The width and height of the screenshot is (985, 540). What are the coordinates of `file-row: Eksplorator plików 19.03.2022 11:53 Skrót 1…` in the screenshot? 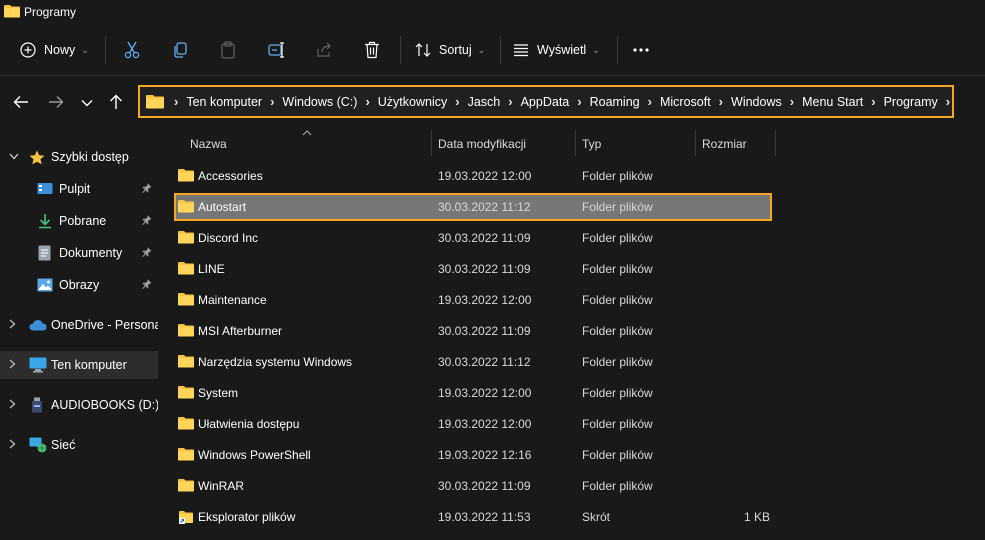 It's located at (473, 517).